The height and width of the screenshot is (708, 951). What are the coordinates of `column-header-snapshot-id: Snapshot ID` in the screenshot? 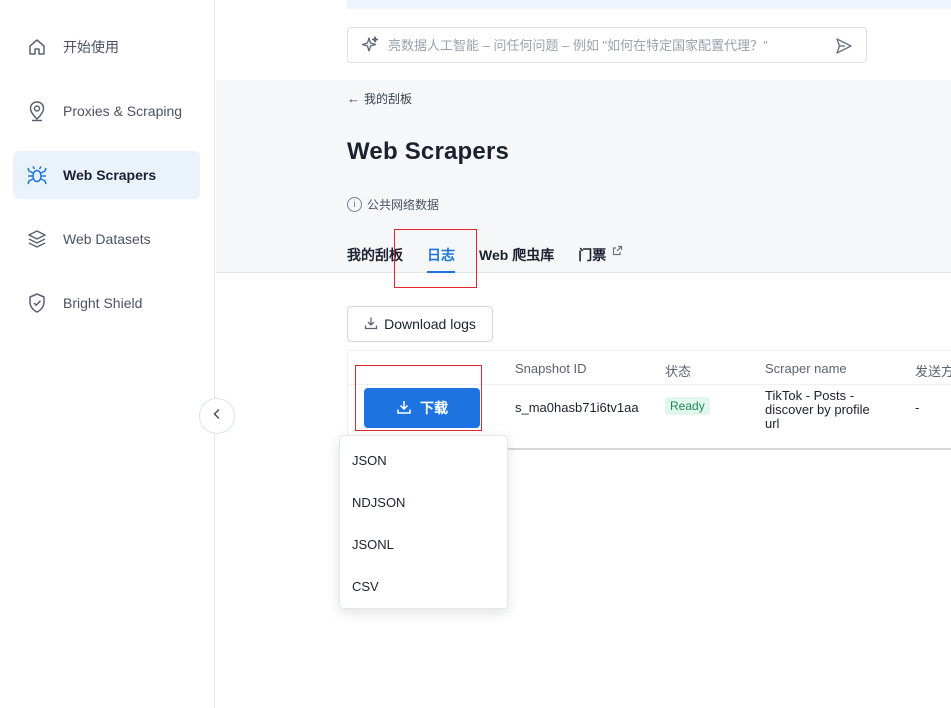 It's located at (551, 368).